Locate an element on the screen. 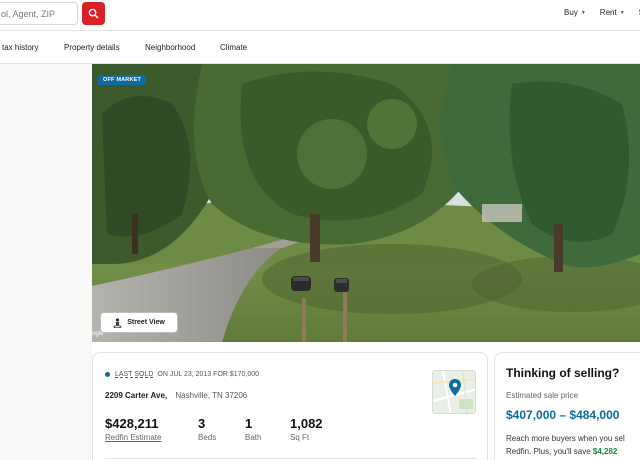 The height and width of the screenshot is (460, 640). estimated-price-range: $407,000 – $484,000 is located at coordinates (563, 415).